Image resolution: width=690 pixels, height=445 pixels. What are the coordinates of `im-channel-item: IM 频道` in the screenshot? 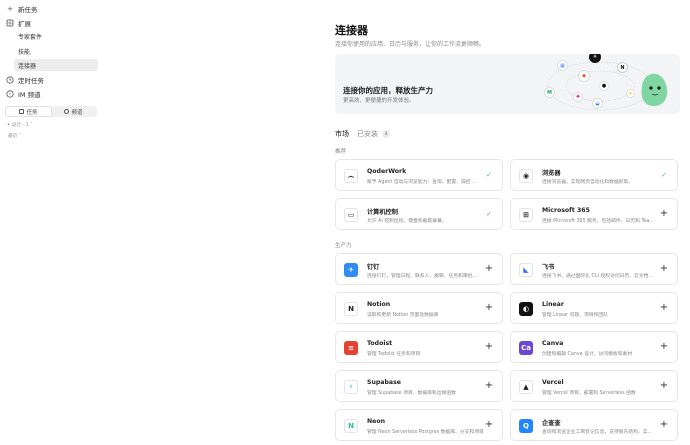 It's located at (23, 93).